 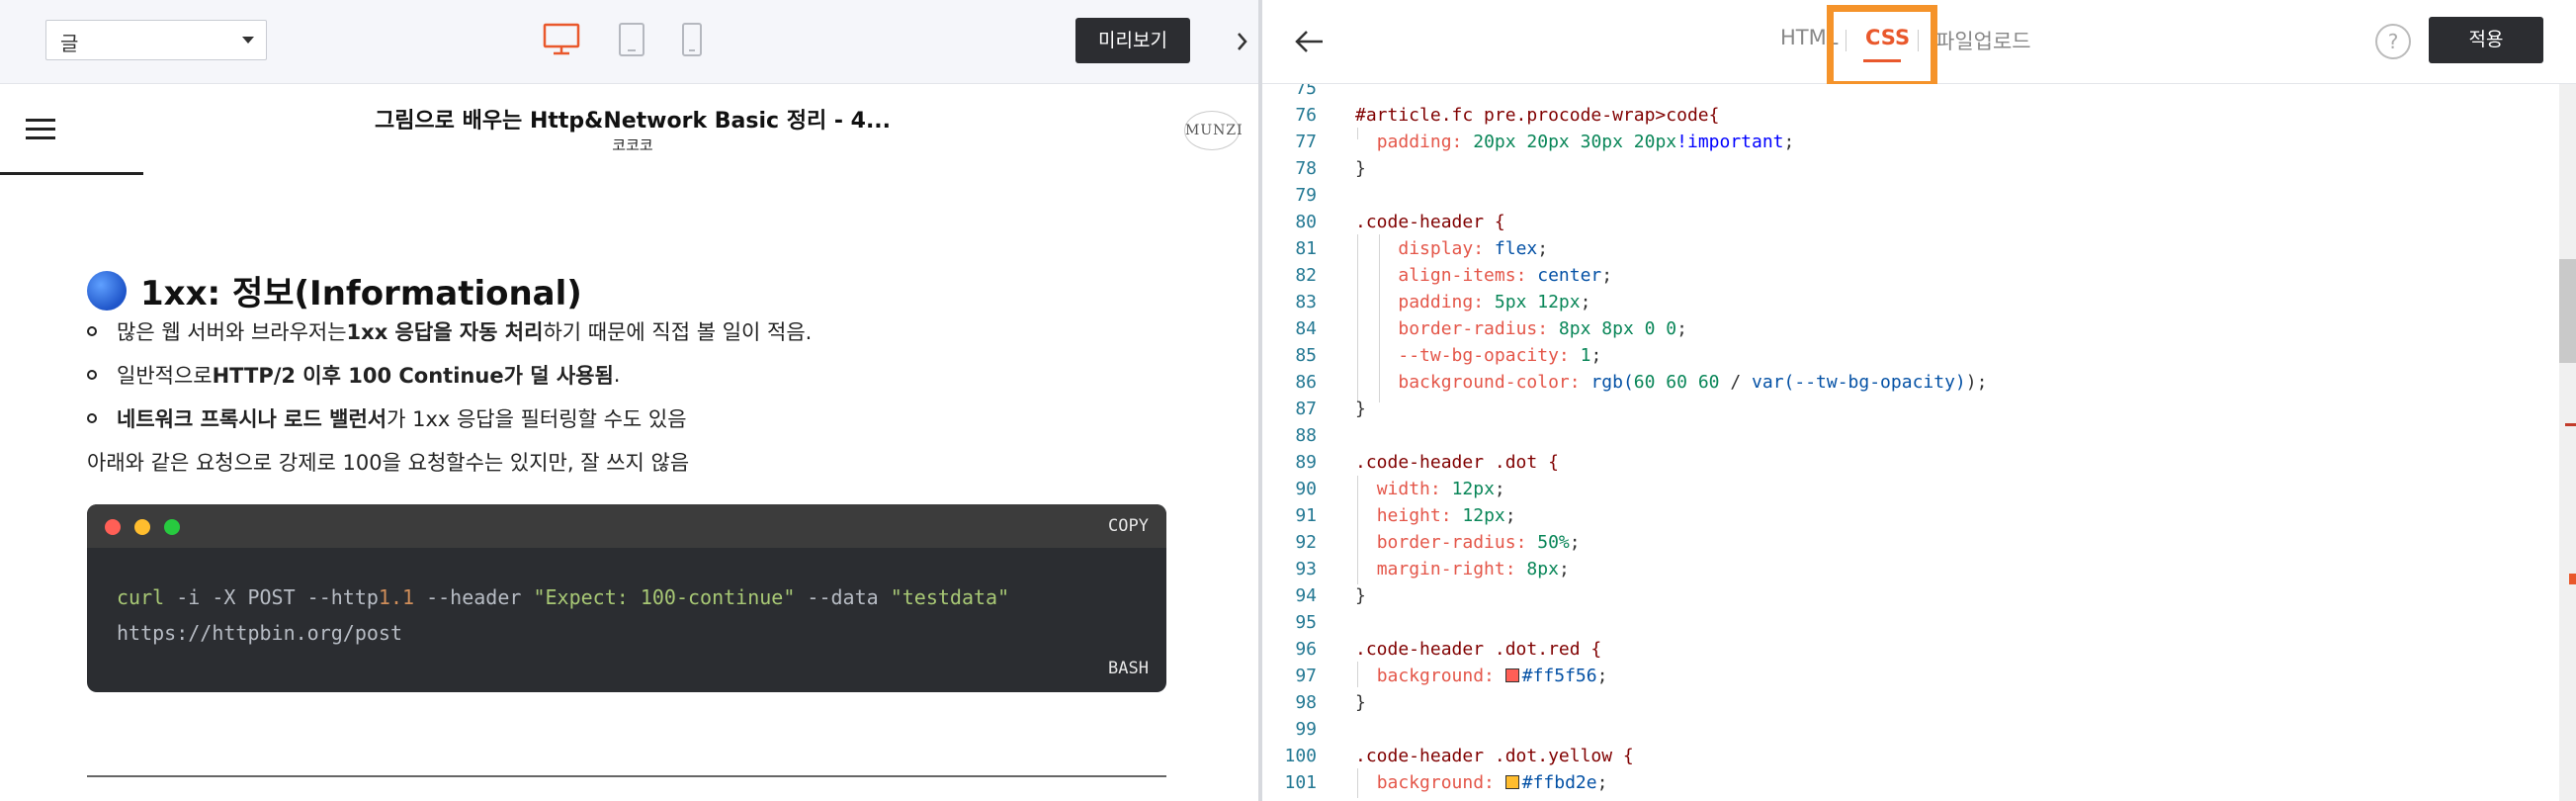 I want to click on list-item-text: 하기 때문에 직접 볼 일이 적음., so click(x=678, y=332).